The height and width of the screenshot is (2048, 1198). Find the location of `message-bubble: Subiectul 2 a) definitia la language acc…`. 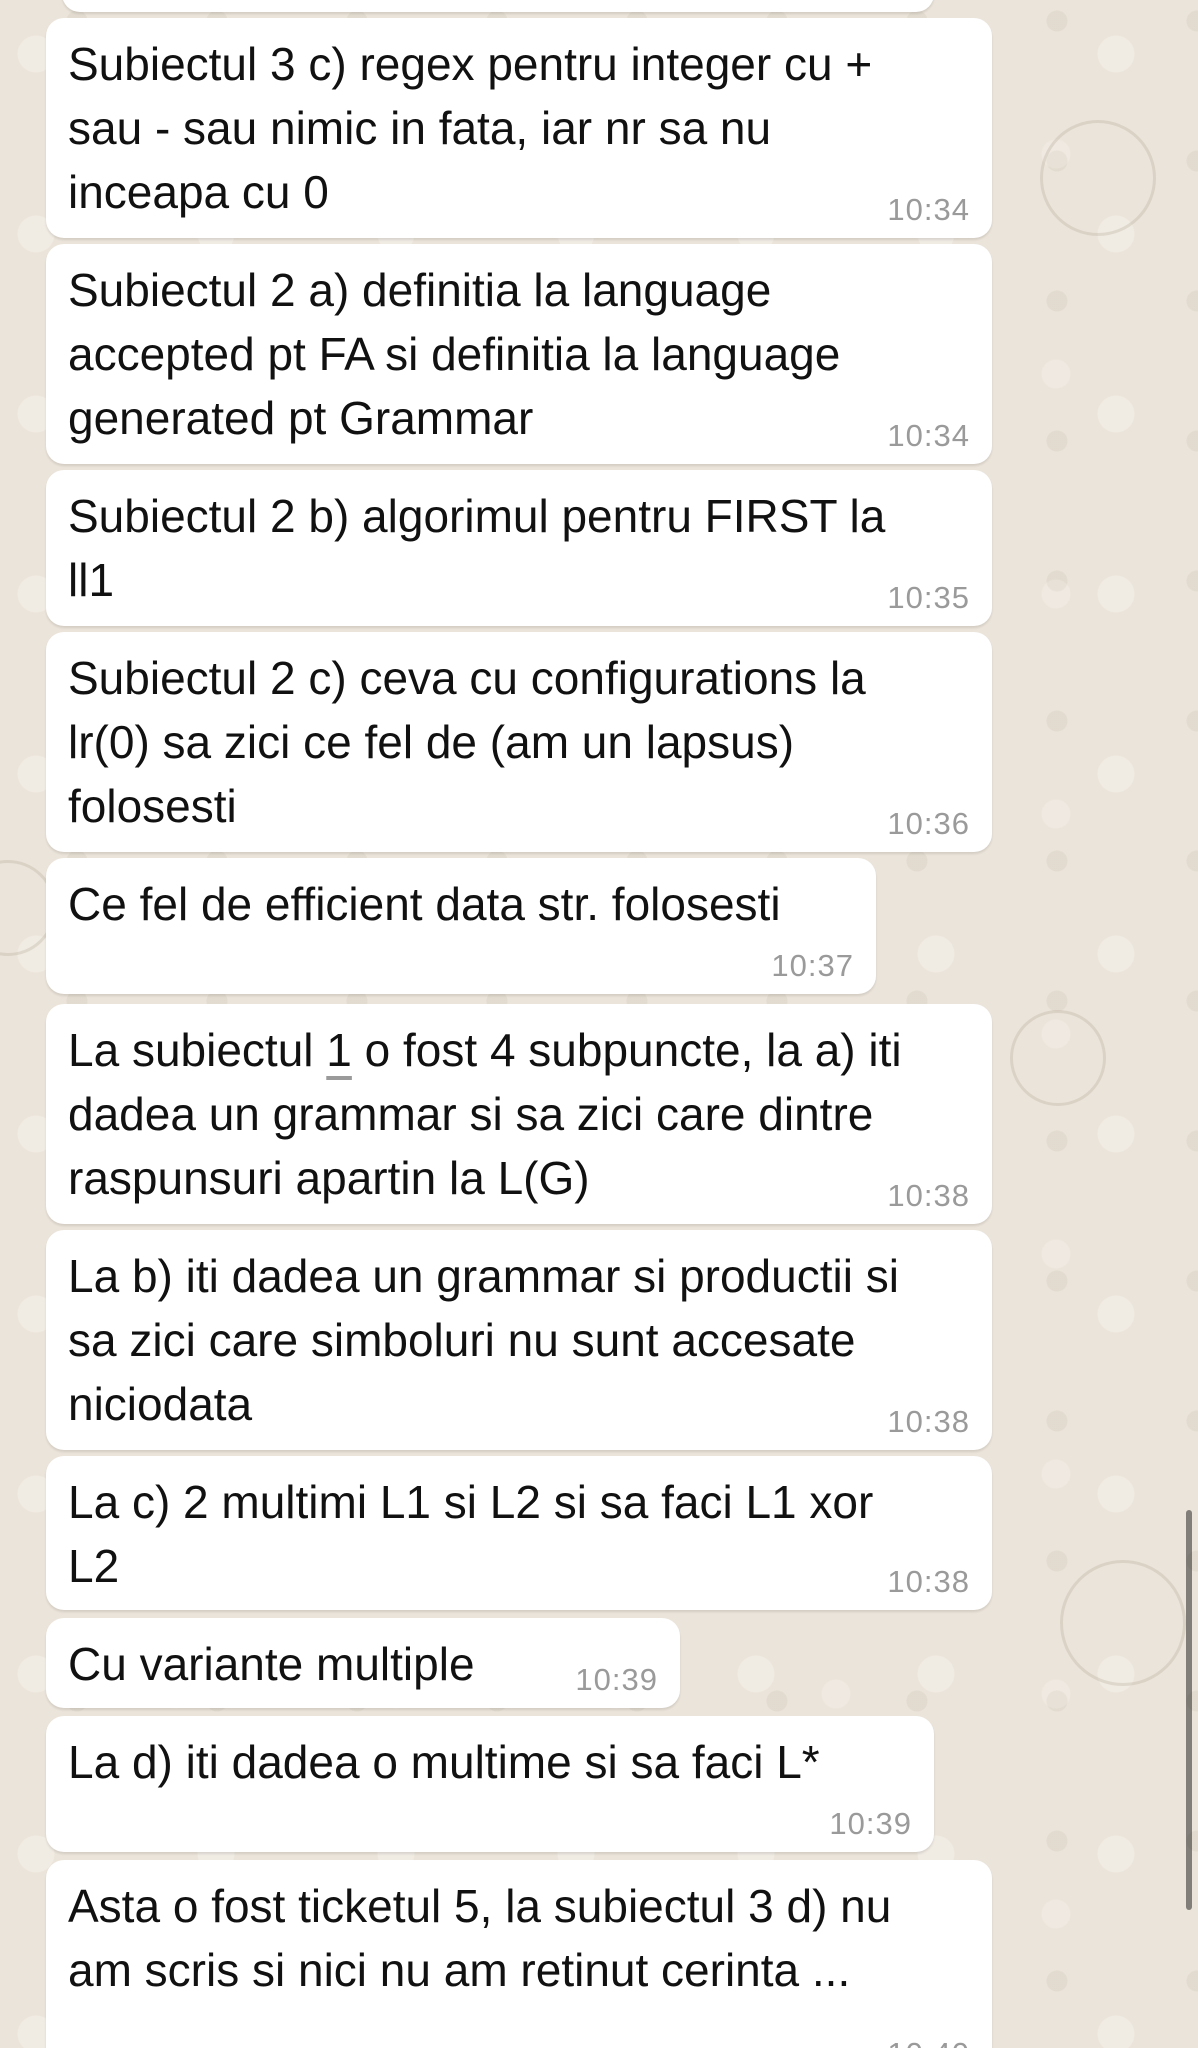

message-bubble: Subiectul 2 a) definitia la language acc… is located at coordinates (519, 354).